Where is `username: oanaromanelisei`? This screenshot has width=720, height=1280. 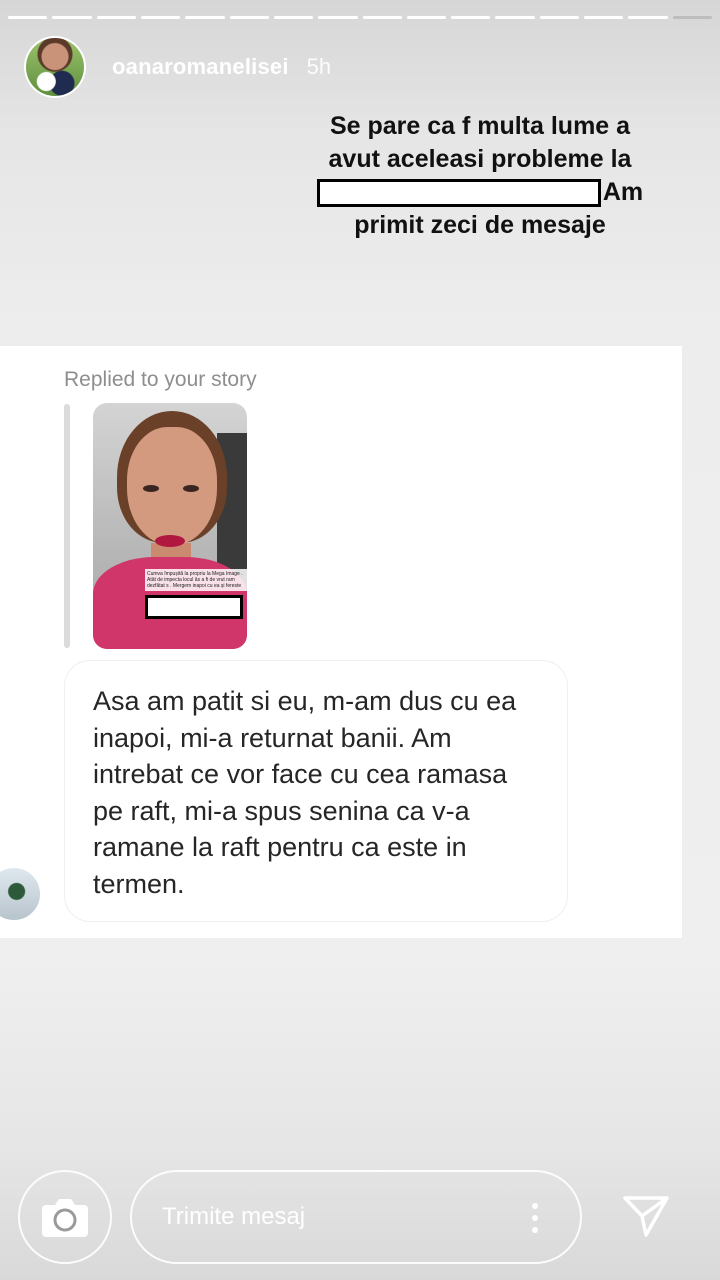 username: oanaromanelisei is located at coordinates (200, 67).